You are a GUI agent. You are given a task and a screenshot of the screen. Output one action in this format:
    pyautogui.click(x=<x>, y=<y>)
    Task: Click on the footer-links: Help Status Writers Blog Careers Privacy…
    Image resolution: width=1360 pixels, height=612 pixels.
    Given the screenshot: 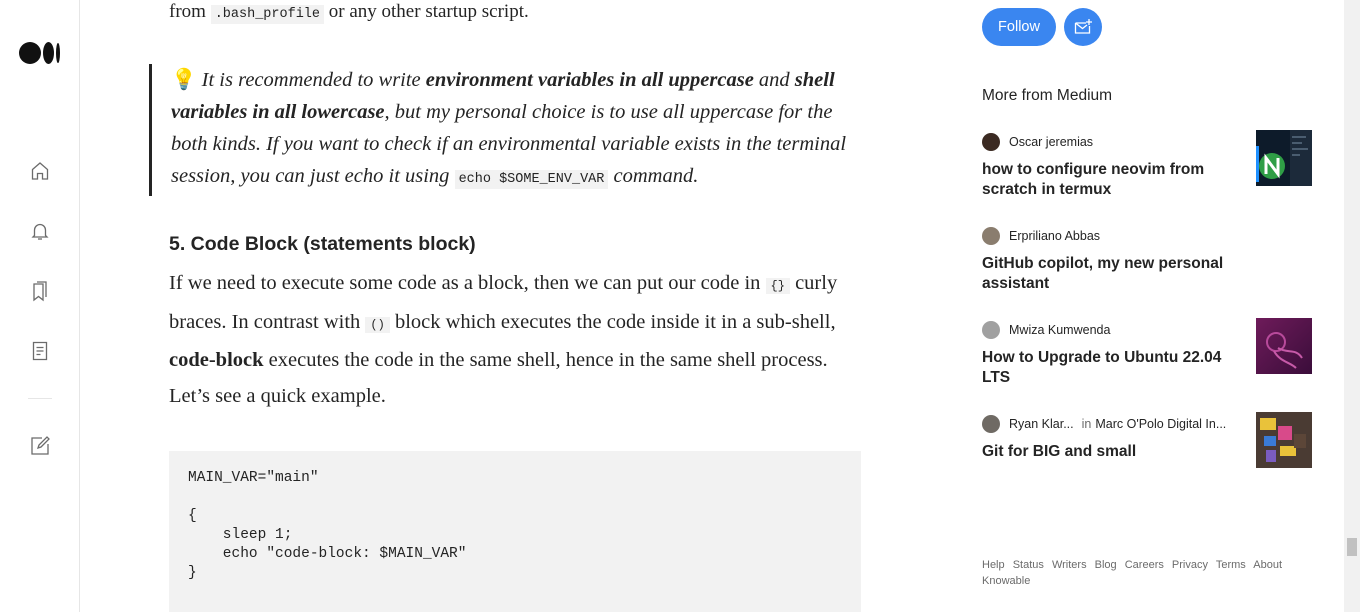 What is the action you would take?
    pyautogui.click(x=1137, y=573)
    